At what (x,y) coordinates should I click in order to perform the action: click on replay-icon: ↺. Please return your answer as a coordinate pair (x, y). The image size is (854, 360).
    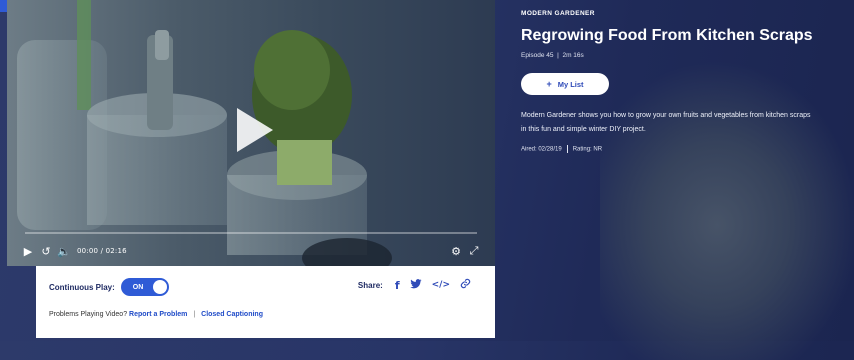
    Looking at the image, I should click on (46, 251).